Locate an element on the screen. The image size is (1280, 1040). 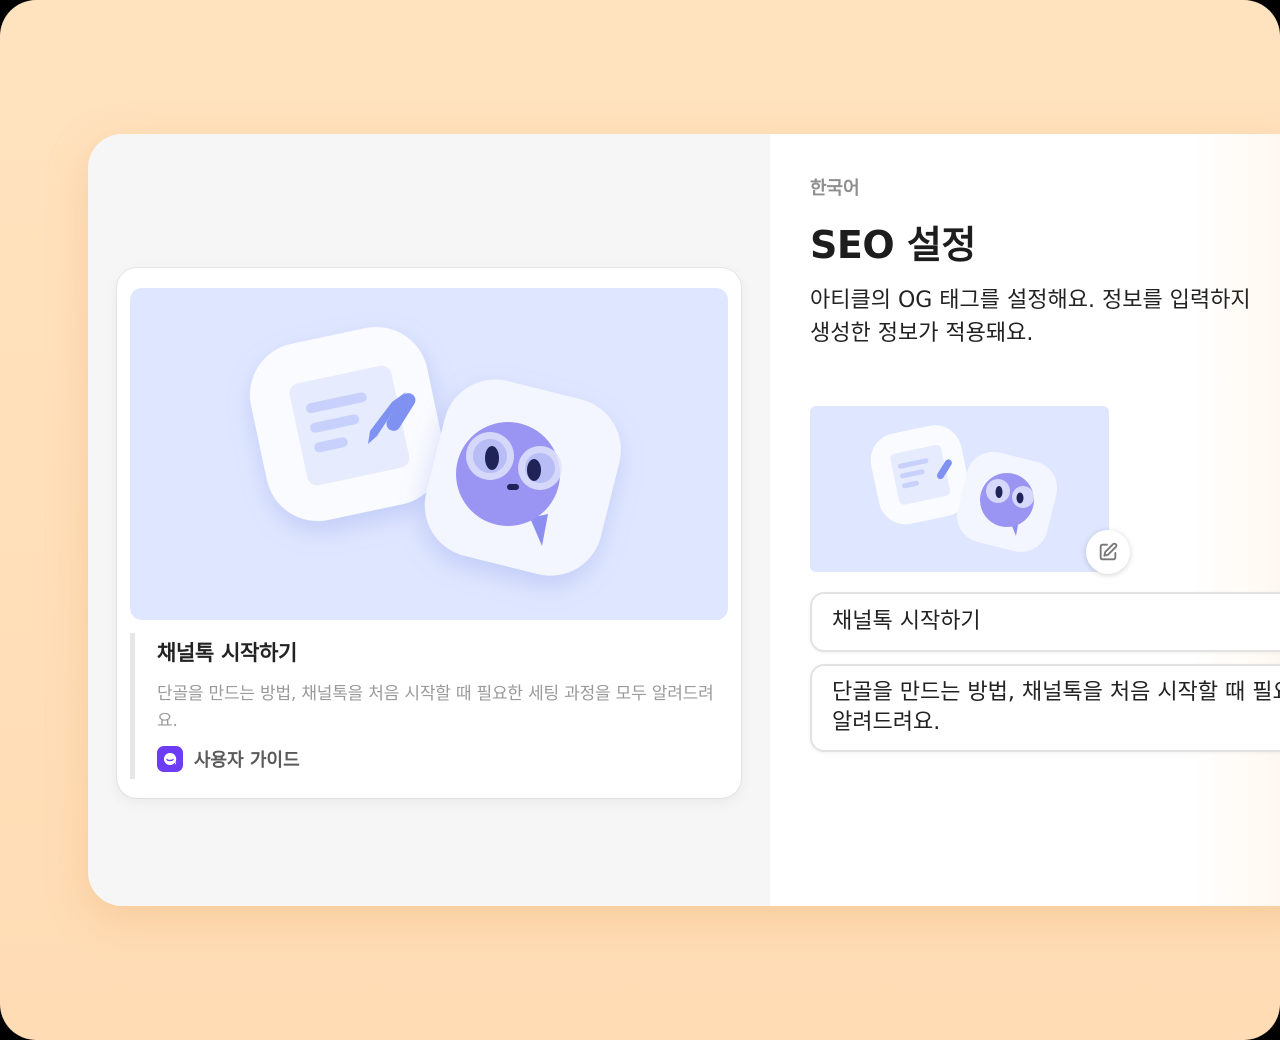
page-description: 아티클의 OG 태그를 설정해요. 정보를 입력하지 생성한 정보가 적용돼요. is located at coordinates (1045, 317).